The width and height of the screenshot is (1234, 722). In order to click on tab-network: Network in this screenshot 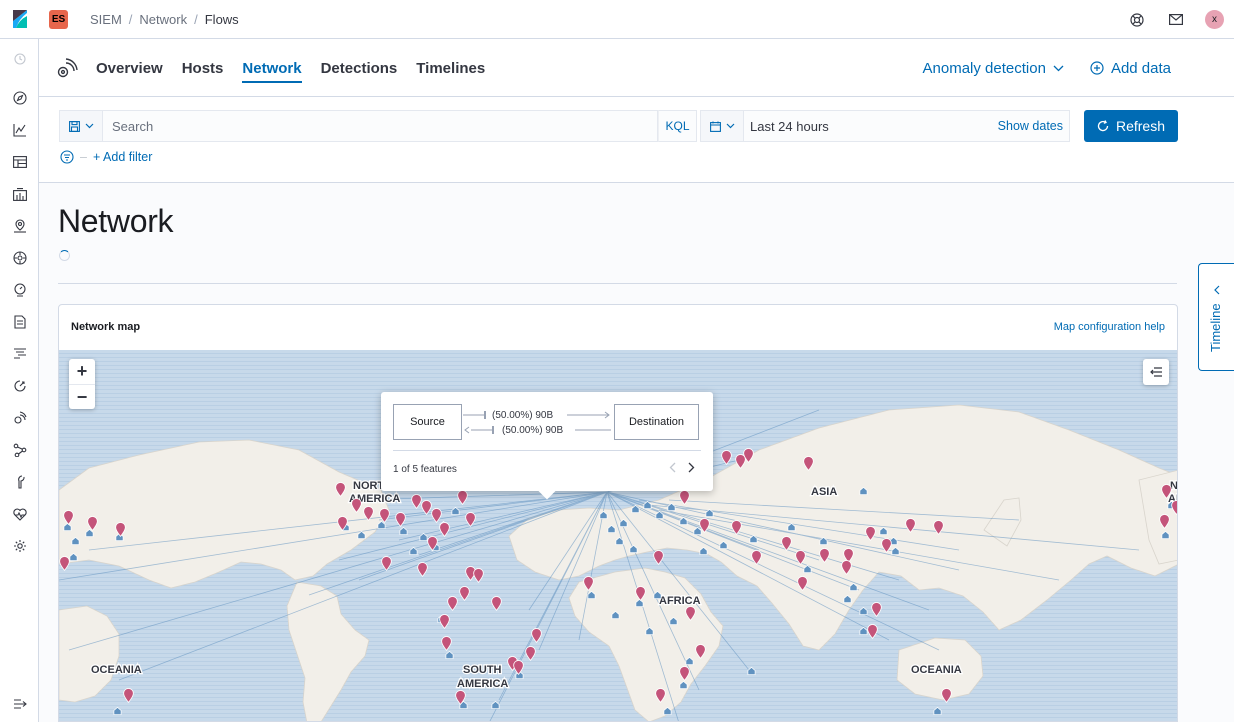, I will do `click(272, 68)`.